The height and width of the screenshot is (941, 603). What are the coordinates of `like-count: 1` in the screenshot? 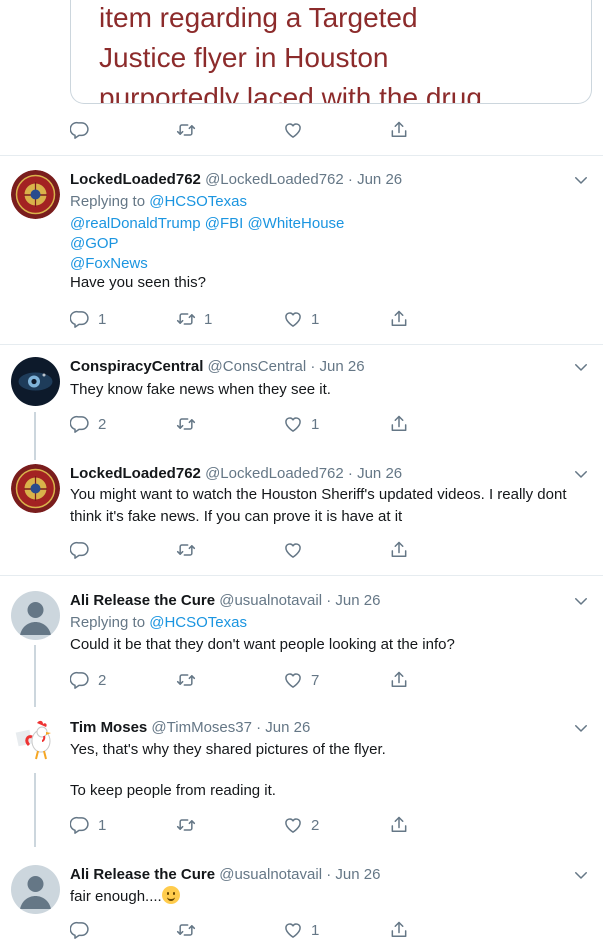 It's located at (315, 930).